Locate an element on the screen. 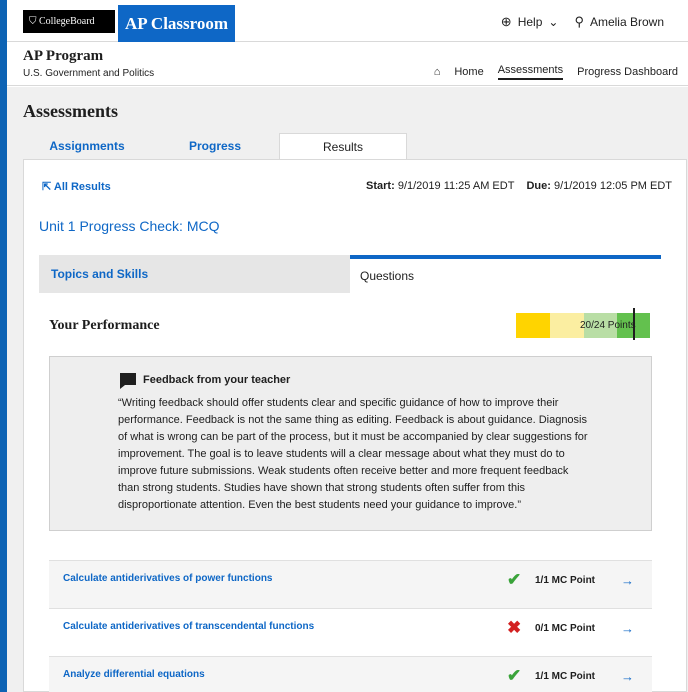 The image size is (688, 692). home-icon: ⌂ is located at coordinates (437, 72).